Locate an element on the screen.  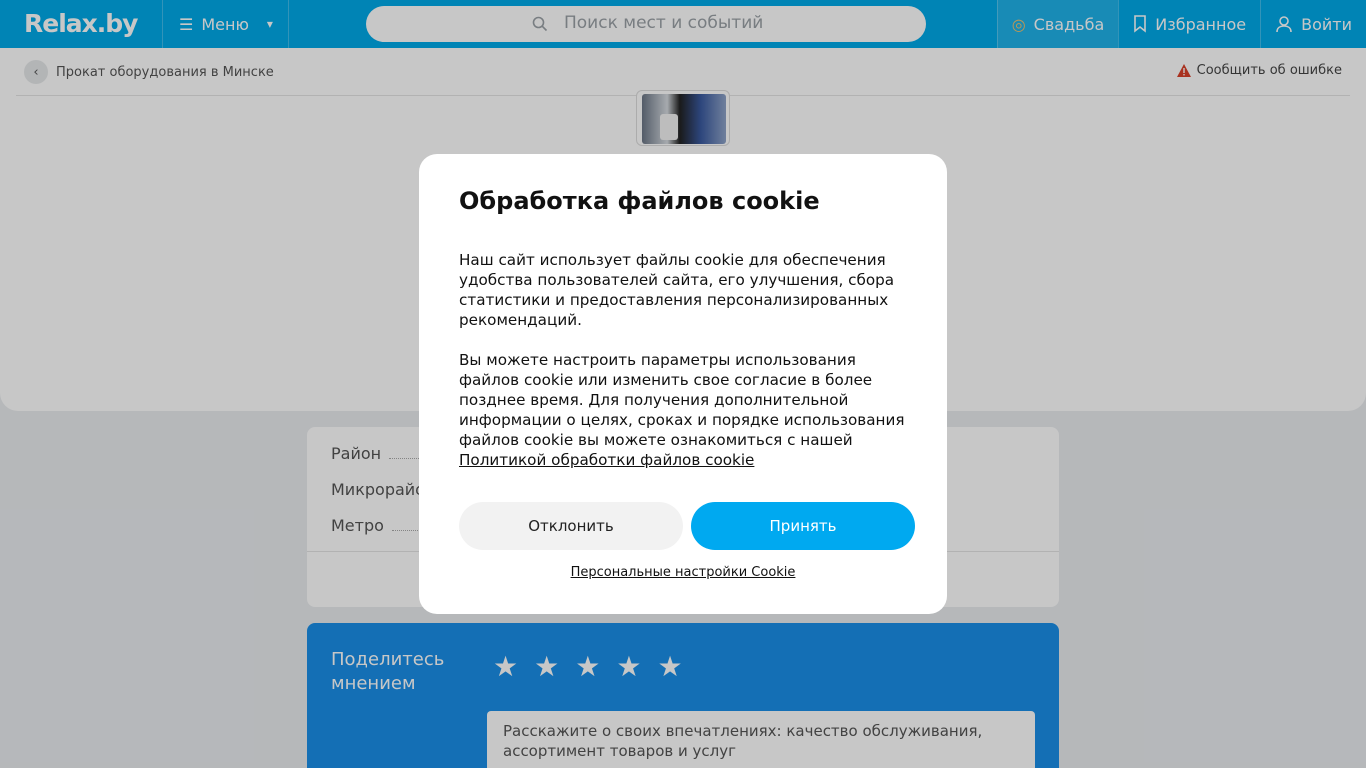
accept-button: Принять is located at coordinates (803, 526).